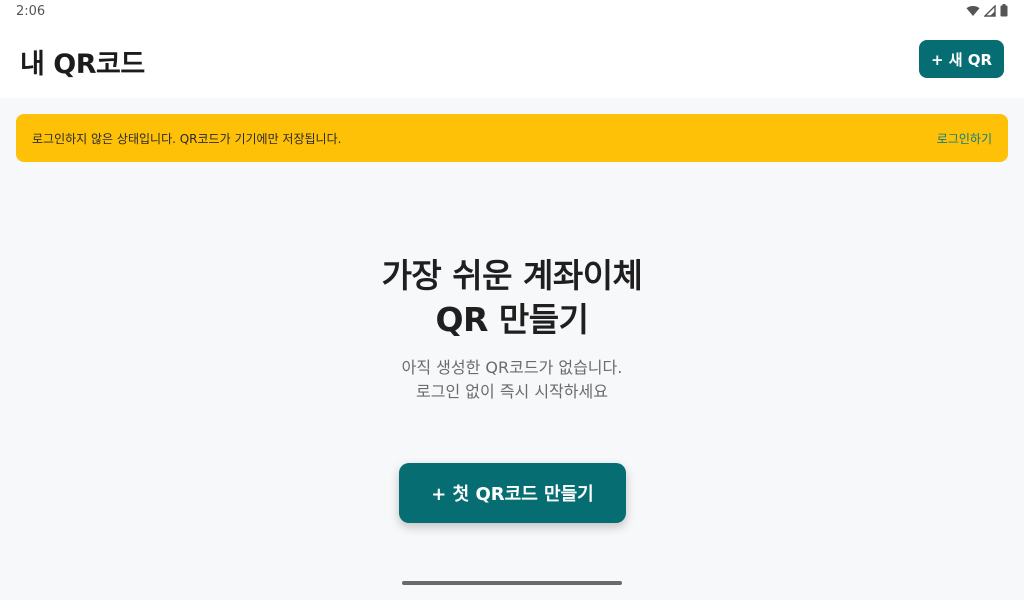  I want to click on cellular-signal-icon, so click(990, 10).